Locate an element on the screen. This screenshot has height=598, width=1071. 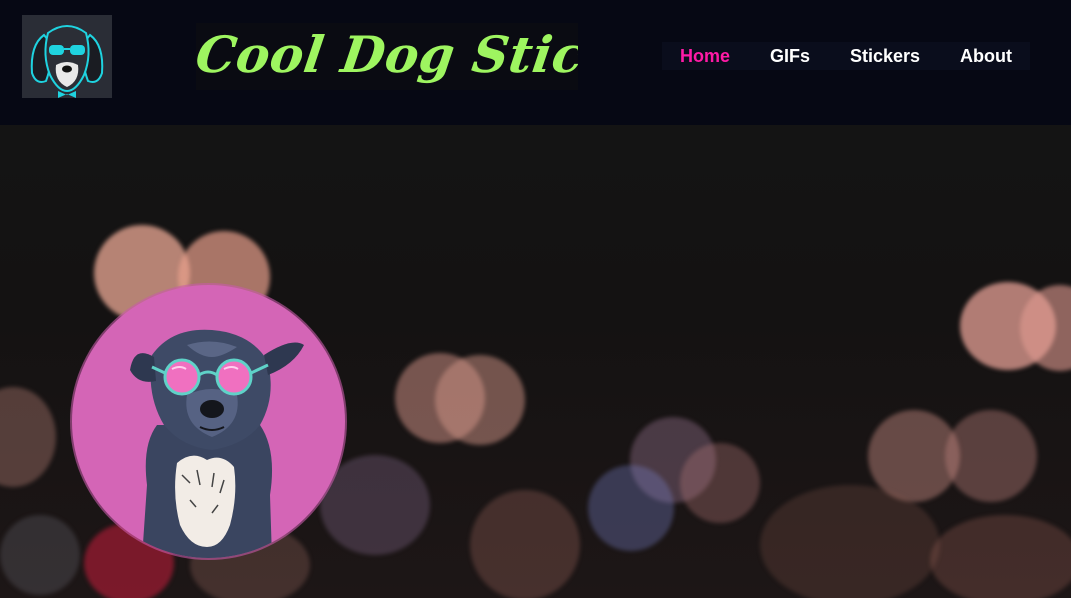
hero-dog-badge is located at coordinates (208, 421).